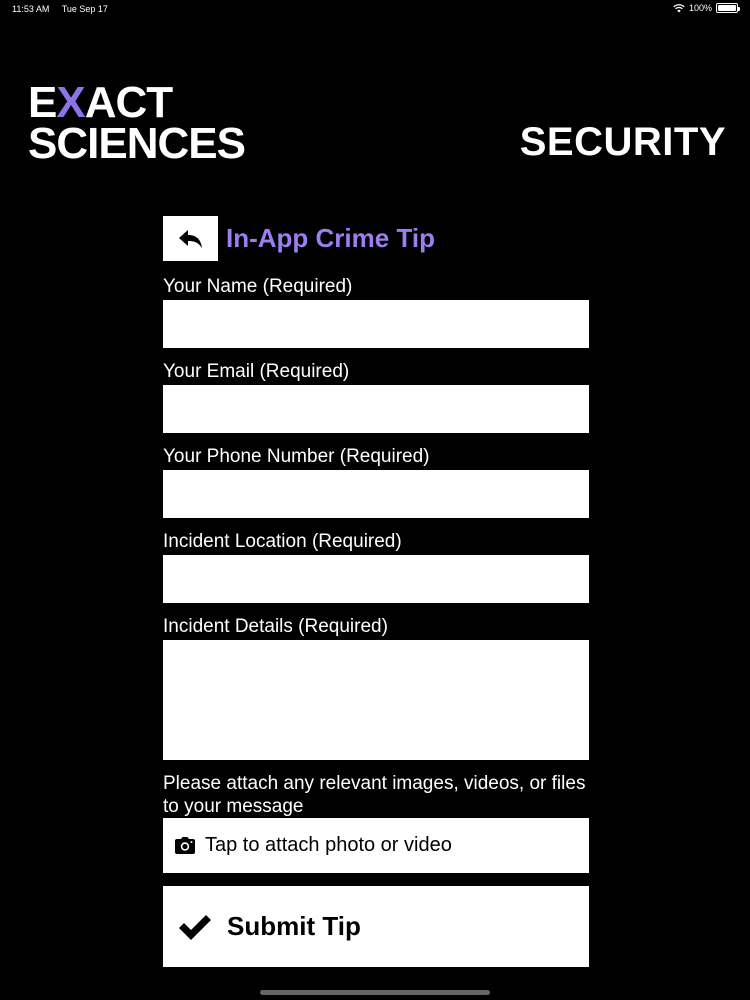 The width and height of the screenshot is (750, 1000). I want to click on status-time: 11:53 AM, so click(31, 9).